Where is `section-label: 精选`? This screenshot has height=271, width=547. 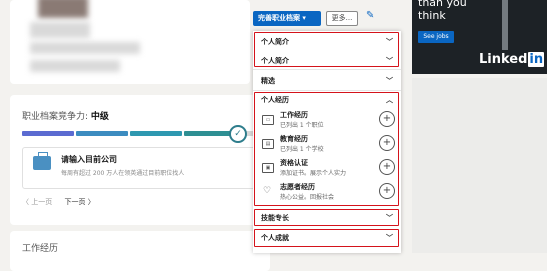 section-label: 精选 is located at coordinates (268, 81).